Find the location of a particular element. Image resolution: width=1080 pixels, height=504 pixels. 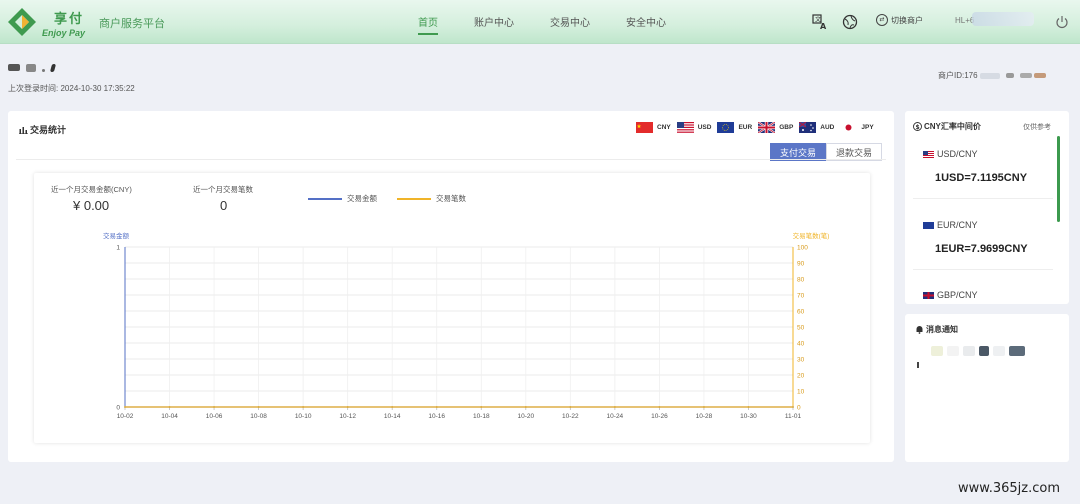

y2-tick-label: 100 is located at coordinates (802, 248).